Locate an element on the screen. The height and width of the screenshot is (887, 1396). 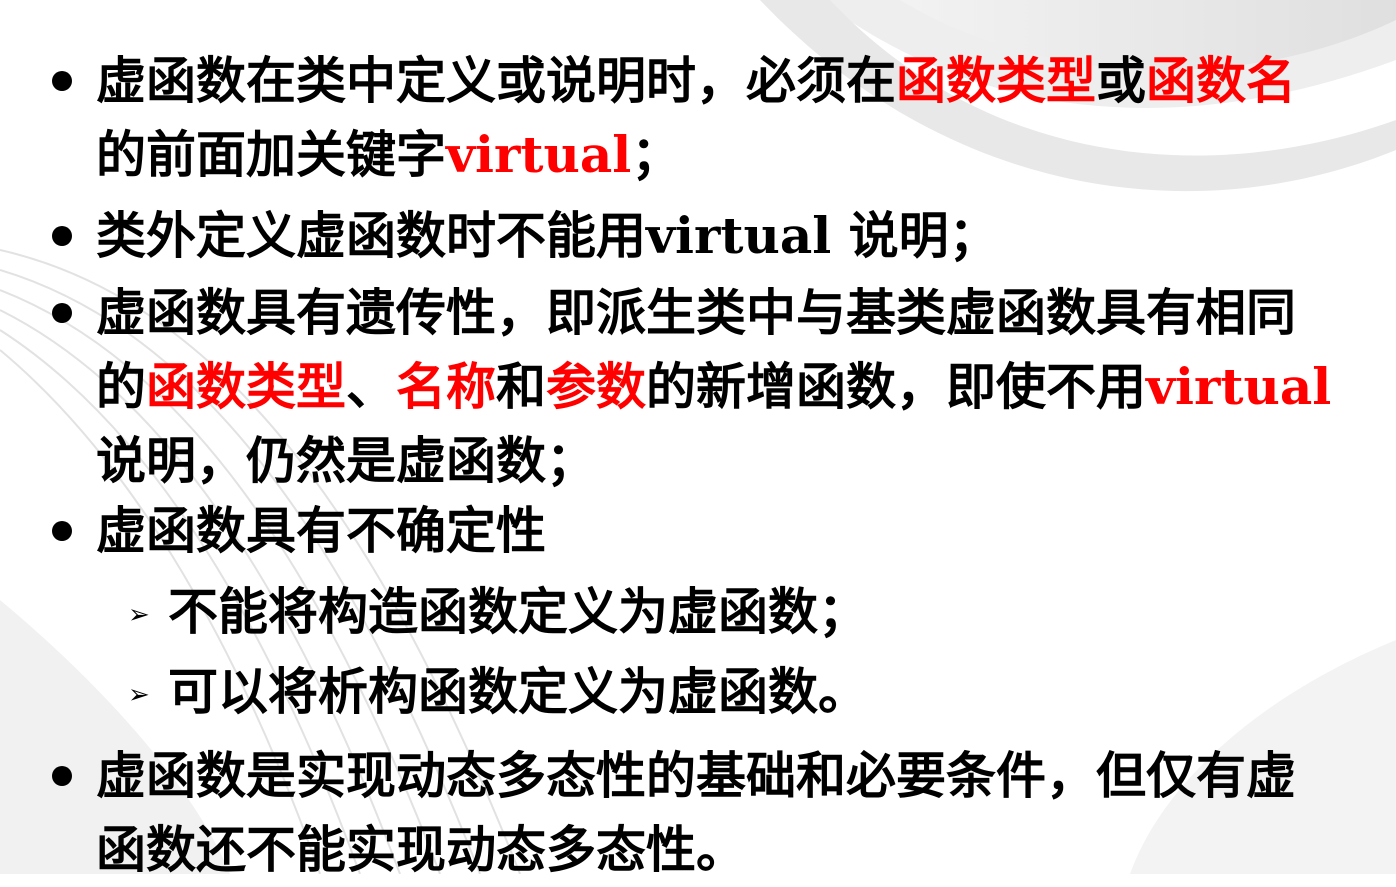
highlight-text: 函数名 is located at coordinates (1221, 80).